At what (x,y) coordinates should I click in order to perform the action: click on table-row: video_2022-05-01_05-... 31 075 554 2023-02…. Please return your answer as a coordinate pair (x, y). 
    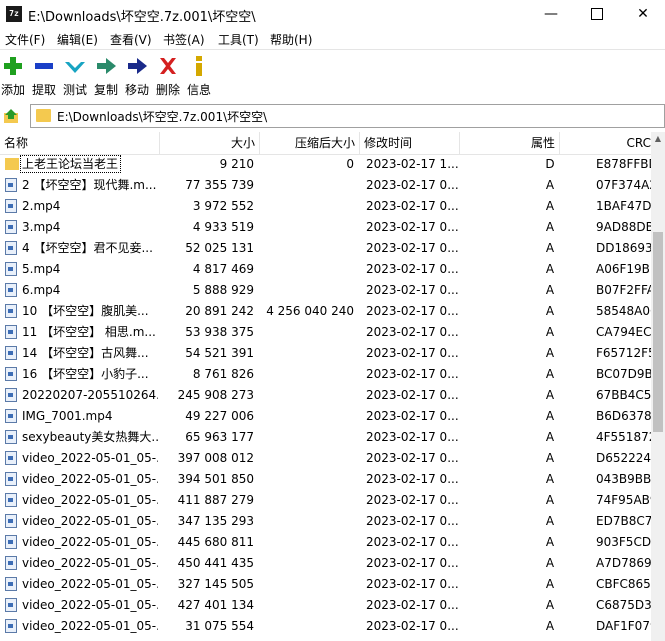
    Looking at the image, I should click on (325, 626).